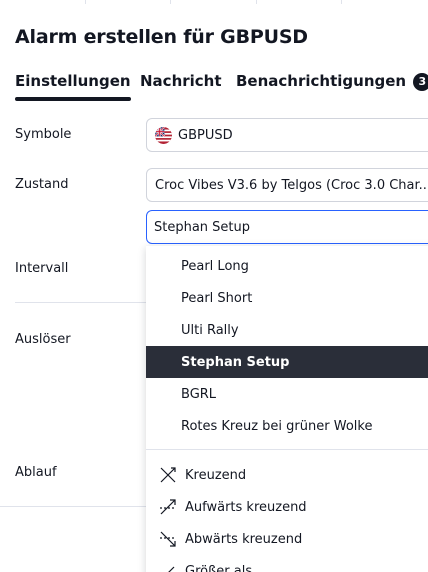 The image size is (428, 572). Describe the element at coordinates (168, 507) in the screenshot. I see `crossing-up-icon` at that location.